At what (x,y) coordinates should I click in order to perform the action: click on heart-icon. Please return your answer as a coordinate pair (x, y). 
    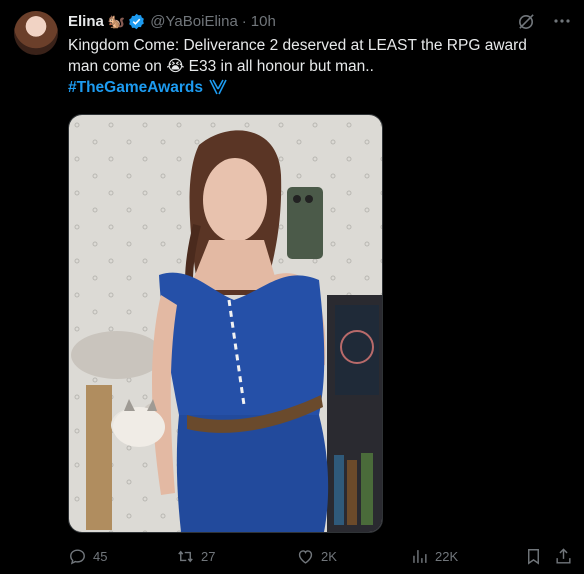
    Looking at the image, I should click on (305, 556).